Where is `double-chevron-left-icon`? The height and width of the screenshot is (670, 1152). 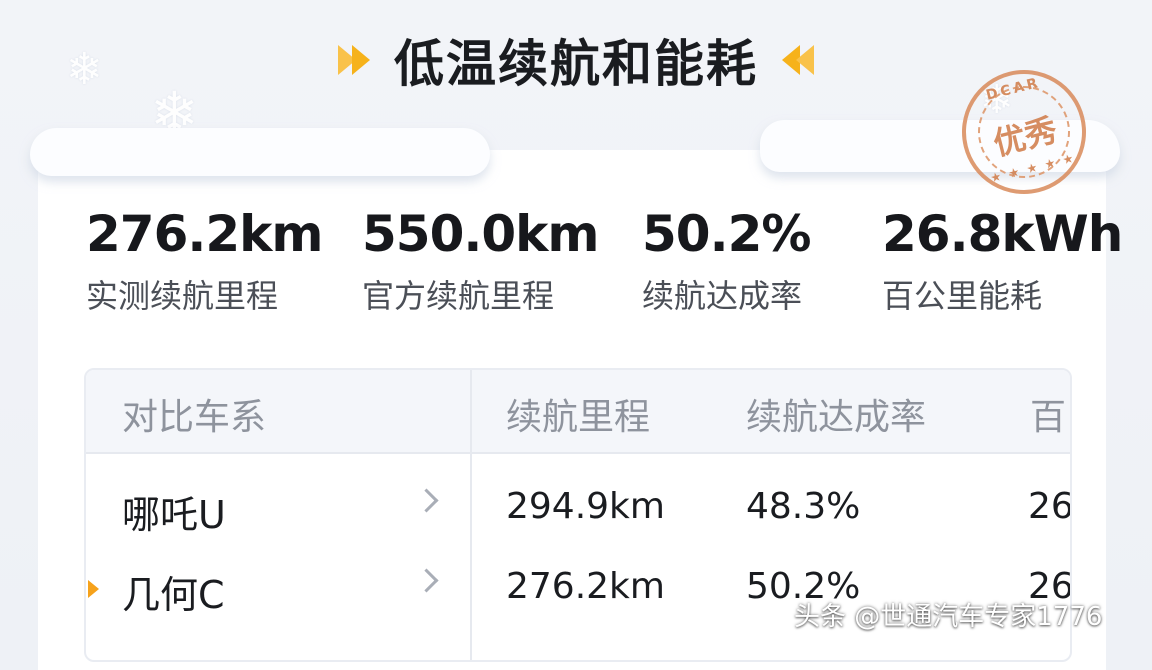 double-chevron-left-icon is located at coordinates (798, 60).